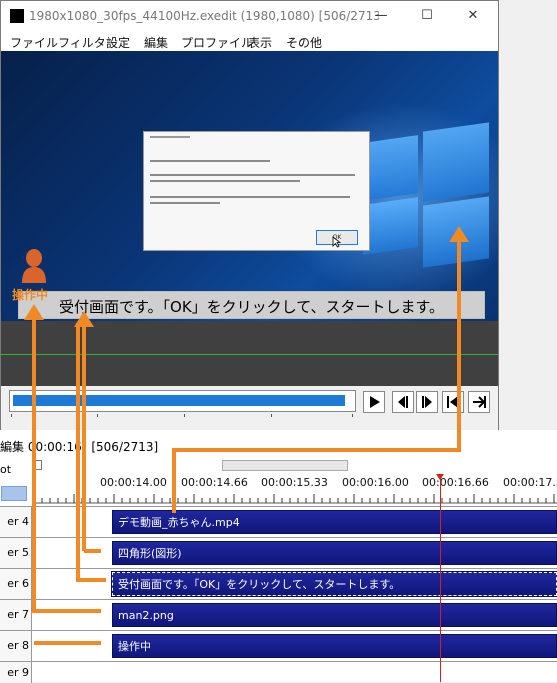 This screenshot has height=683, width=557. What do you see at coordinates (304, 42) in the screenshot?
I see `menu-other: その他` at bounding box center [304, 42].